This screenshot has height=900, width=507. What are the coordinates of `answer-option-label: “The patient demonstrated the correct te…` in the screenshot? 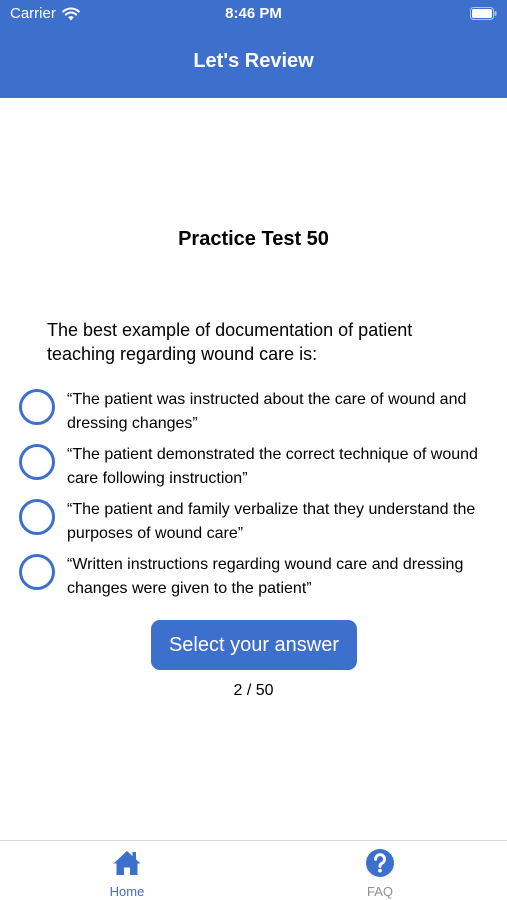 It's located at (272, 466).